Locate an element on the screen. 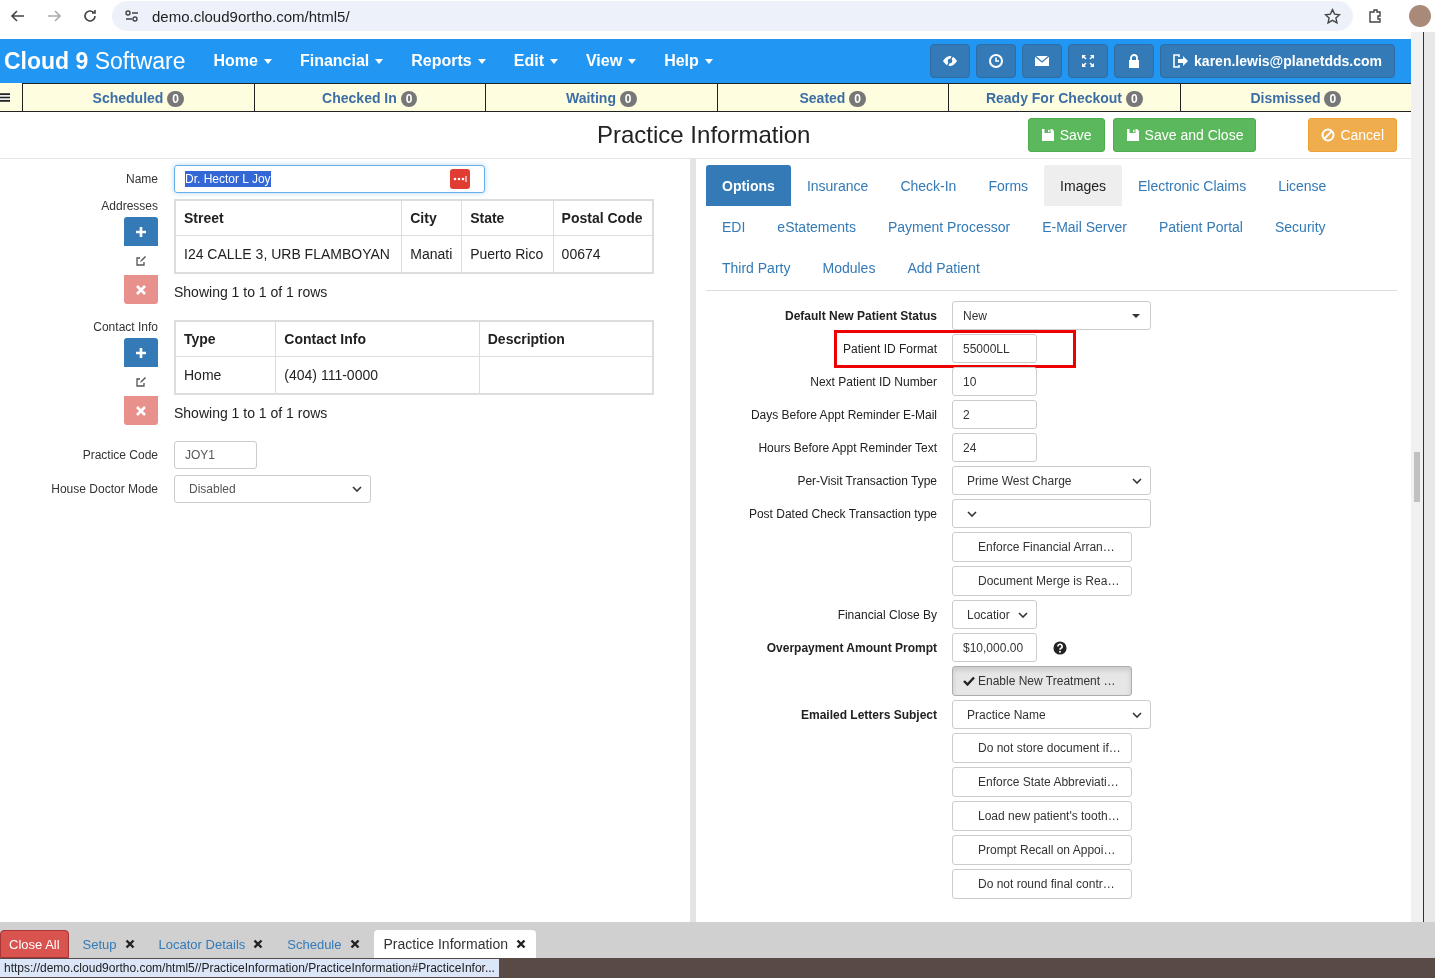 The image size is (1435, 978). settings-tab: Third Party is located at coordinates (756, 267).